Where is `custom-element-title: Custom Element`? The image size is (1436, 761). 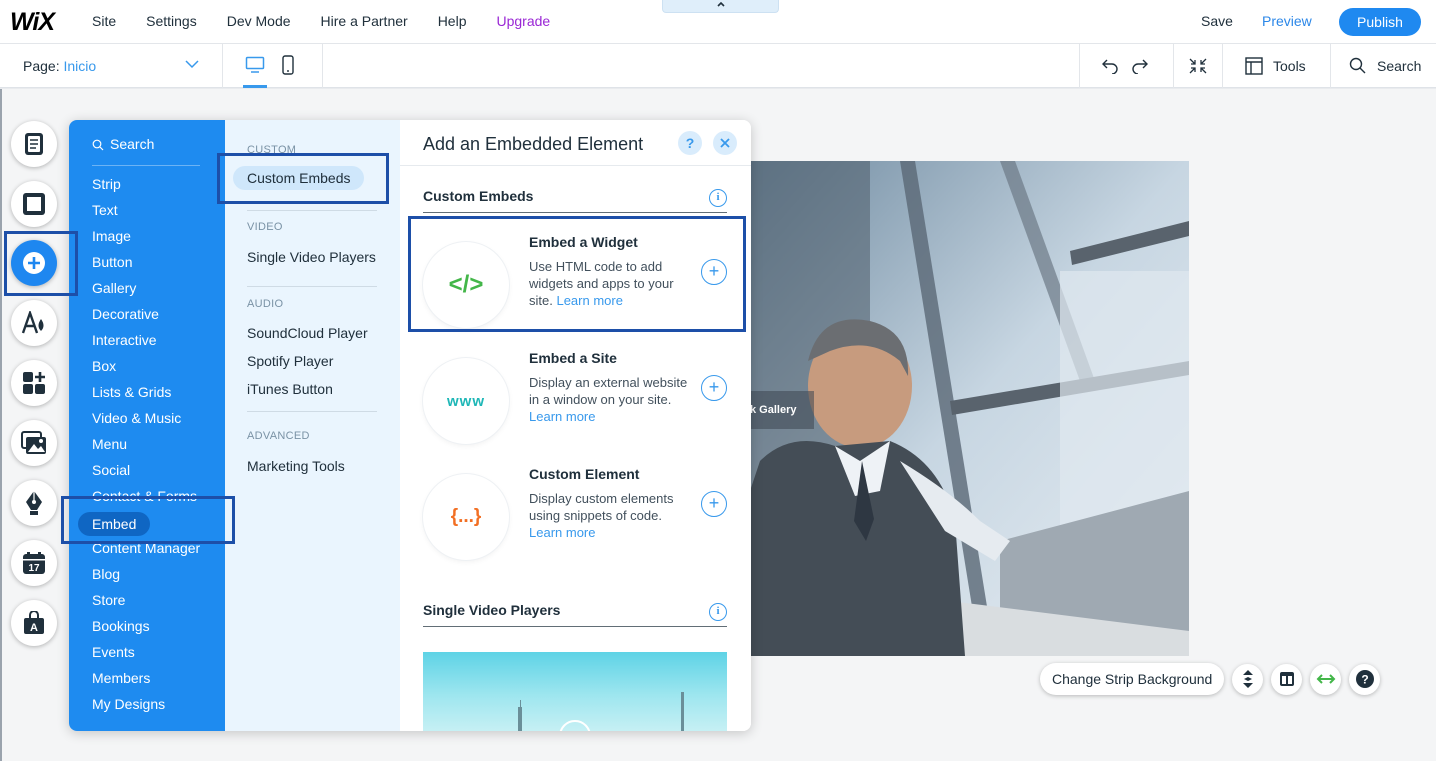 custom-element-title: Custom Element is located at coordinates (584, 474).